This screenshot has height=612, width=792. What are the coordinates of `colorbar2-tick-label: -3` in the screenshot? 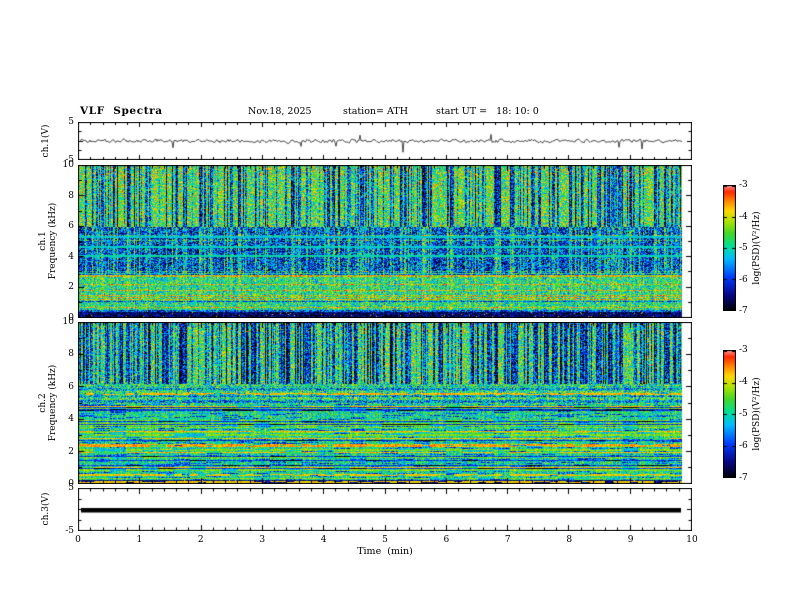 It's located at (743, 350).